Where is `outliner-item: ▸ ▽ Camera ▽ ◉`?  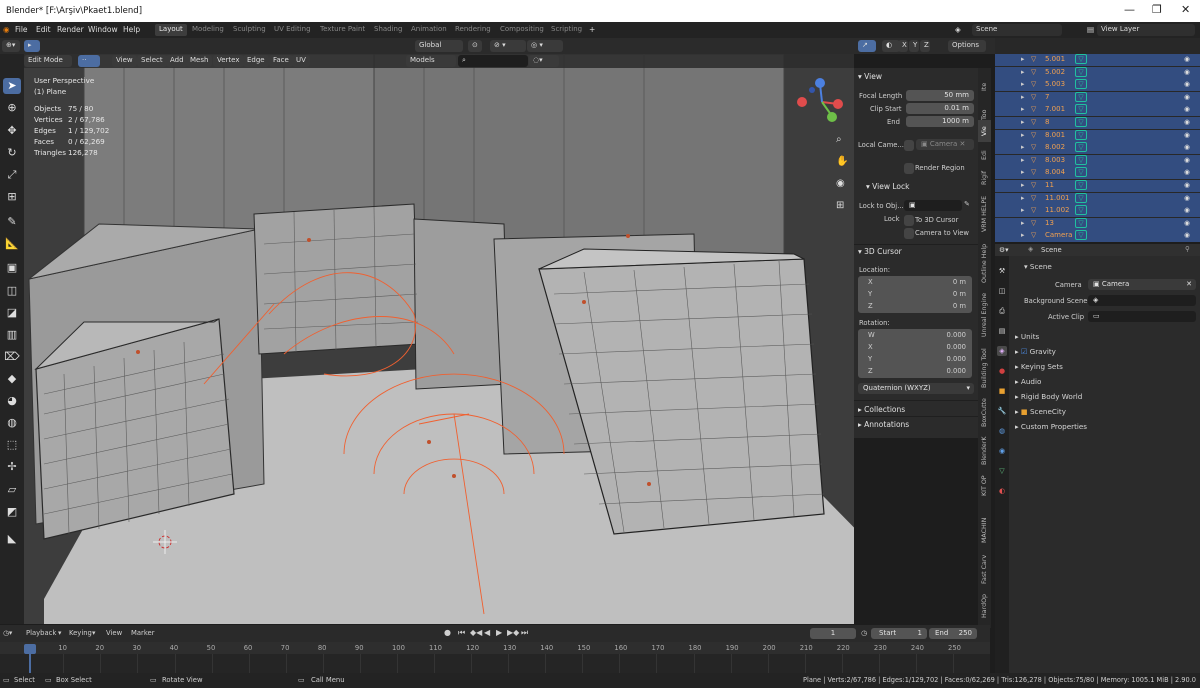
outliner-item: ▸ ▽ Camera ▽ ◉ is located at coordinates (1097, 236).